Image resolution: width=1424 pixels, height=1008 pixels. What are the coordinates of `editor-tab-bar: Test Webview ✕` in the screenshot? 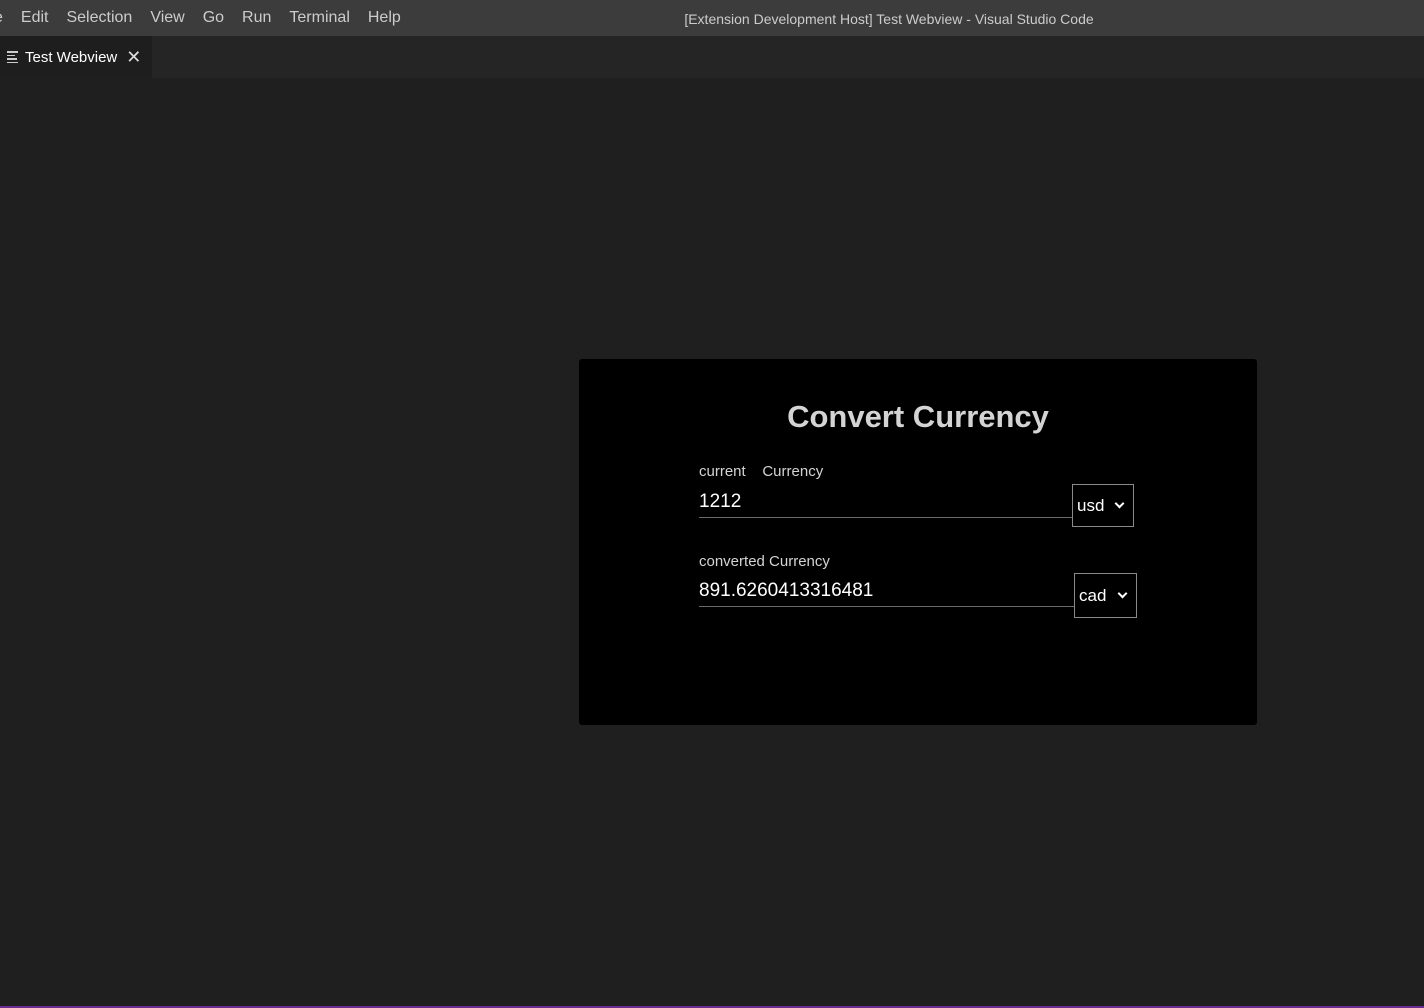 It's located at (712, 57).